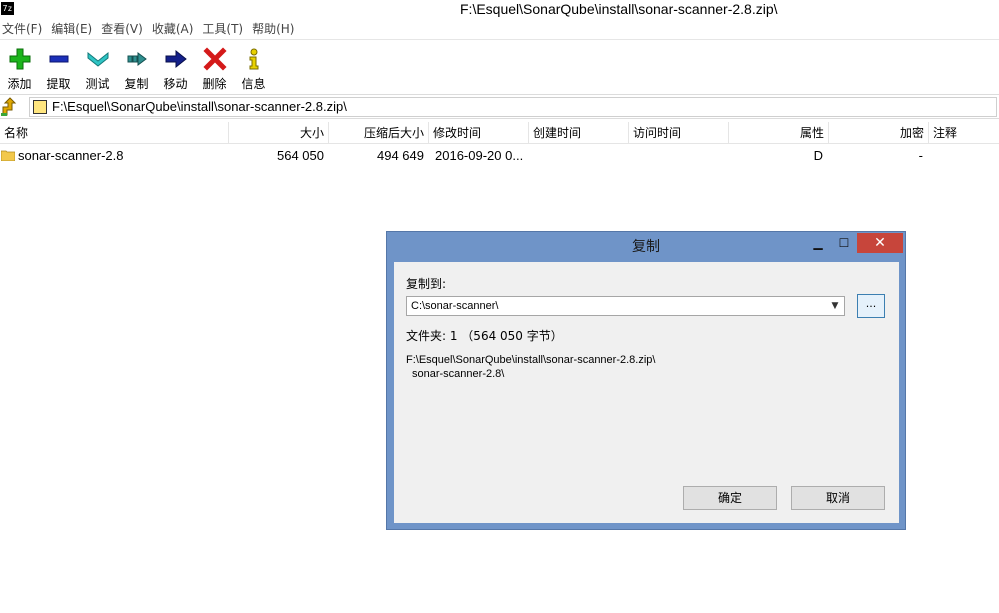 This screenshot has width=999, height=613. I want to click on maximize-button: ☐, so click(844, 243).